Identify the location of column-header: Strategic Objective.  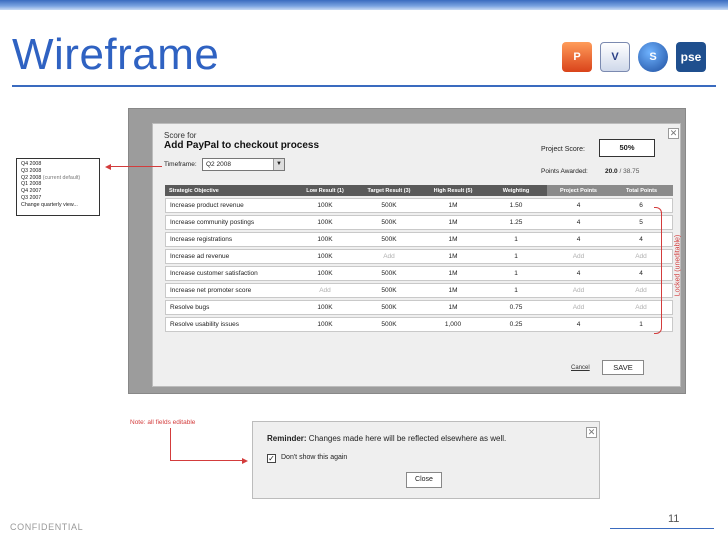
(229, 190).